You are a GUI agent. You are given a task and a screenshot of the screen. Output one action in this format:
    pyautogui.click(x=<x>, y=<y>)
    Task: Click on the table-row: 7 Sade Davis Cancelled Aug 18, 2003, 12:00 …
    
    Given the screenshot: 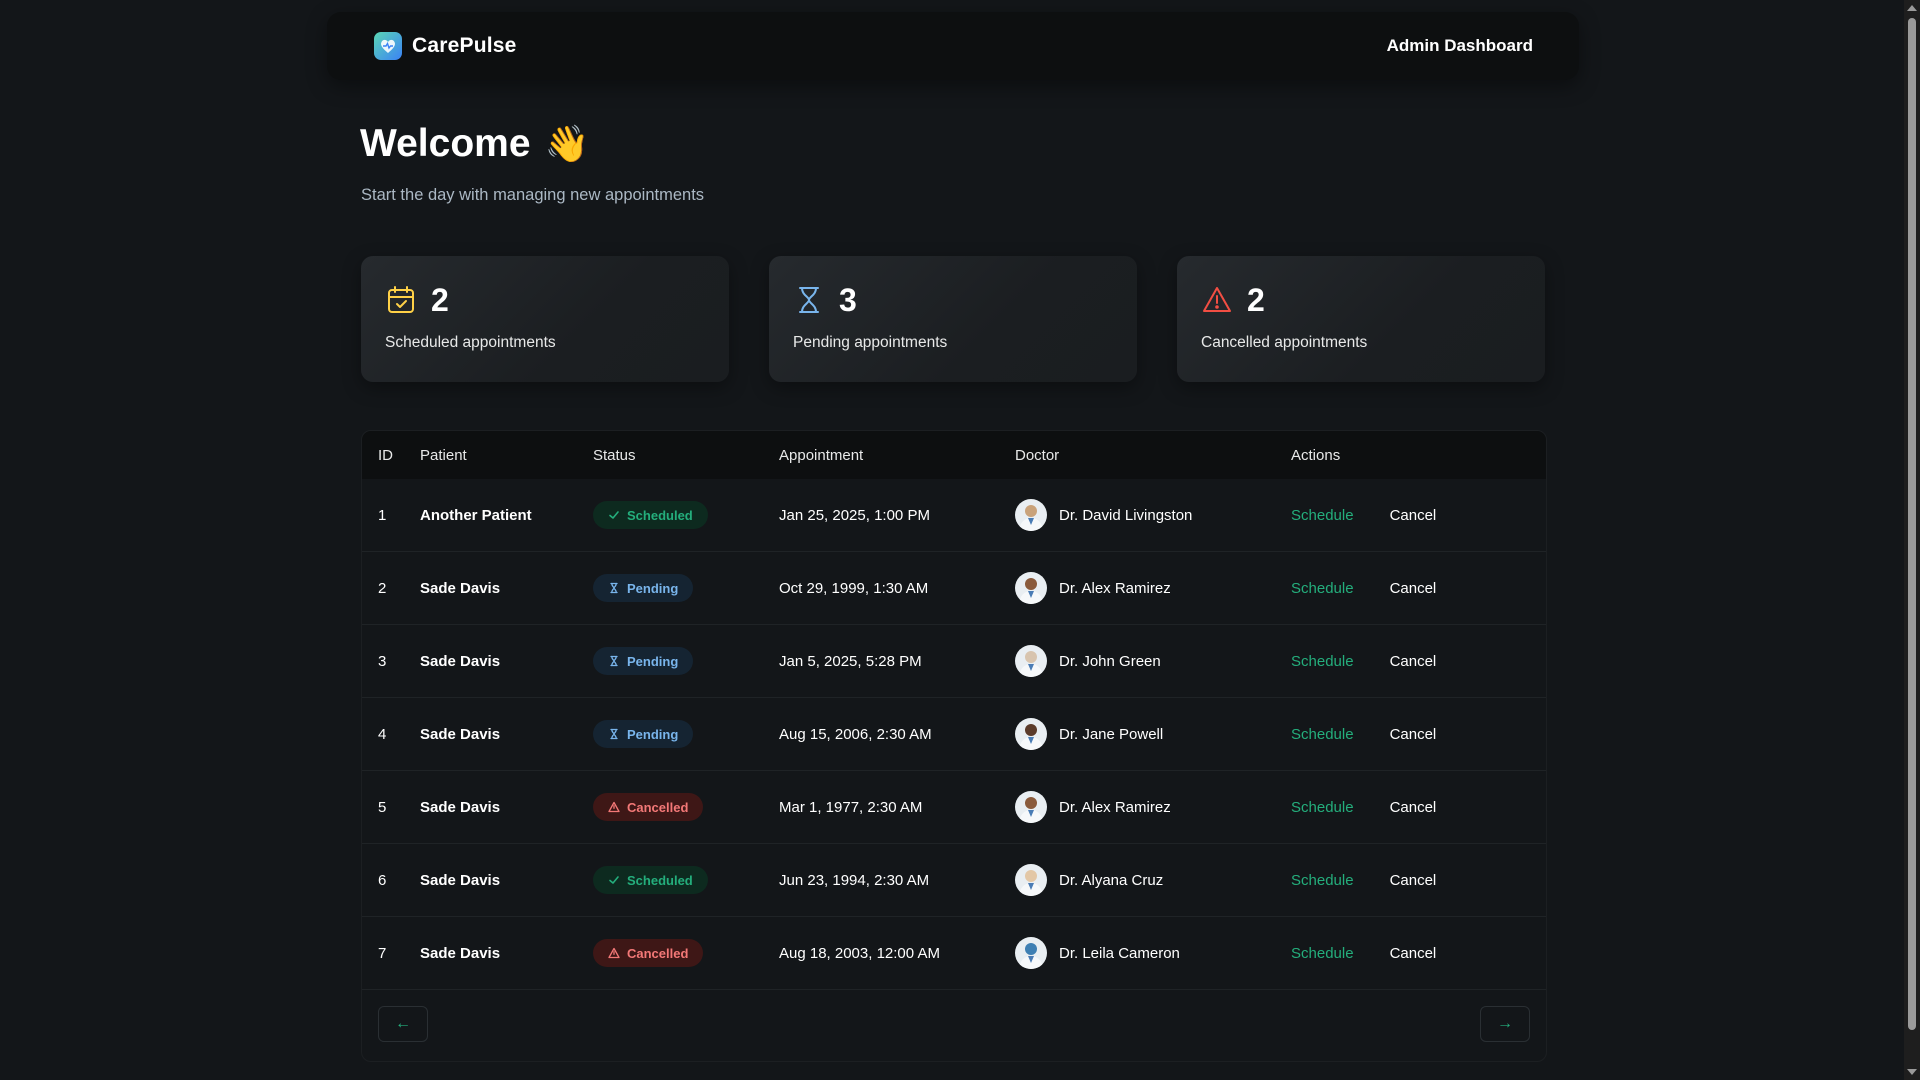 What is the action you would take?
    pyautogui.click(x=954, y=953)
    